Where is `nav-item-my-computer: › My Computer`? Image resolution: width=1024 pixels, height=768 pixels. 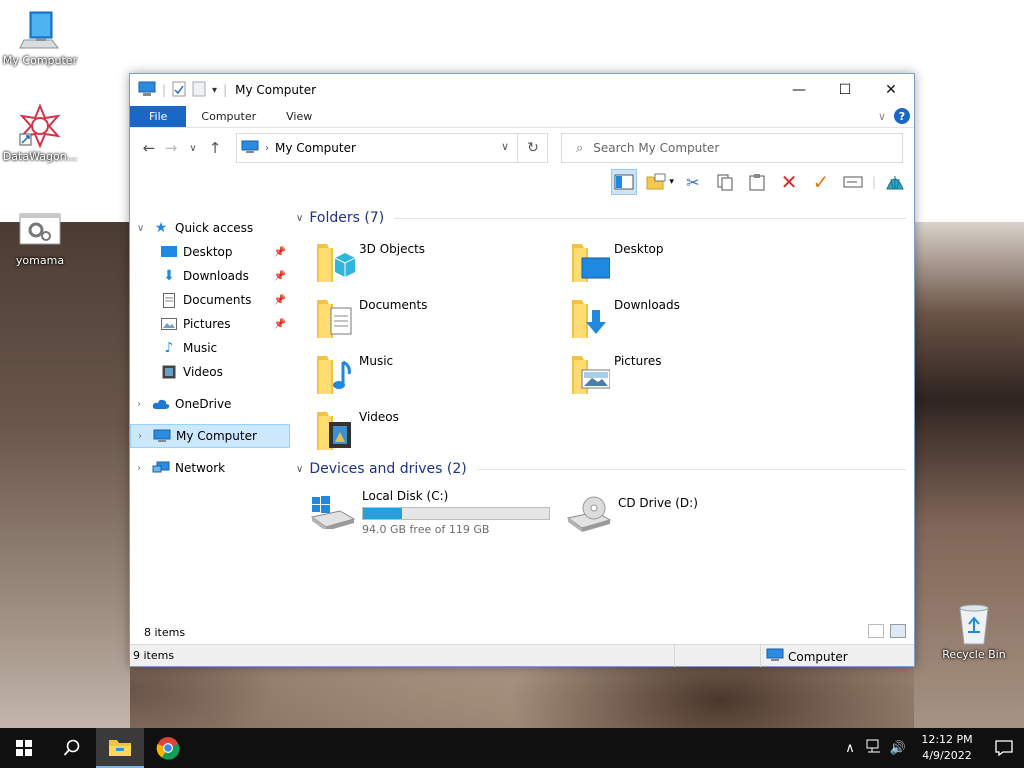 nav-item-my-computer: › My Computer is located at coordinates (210, 436).